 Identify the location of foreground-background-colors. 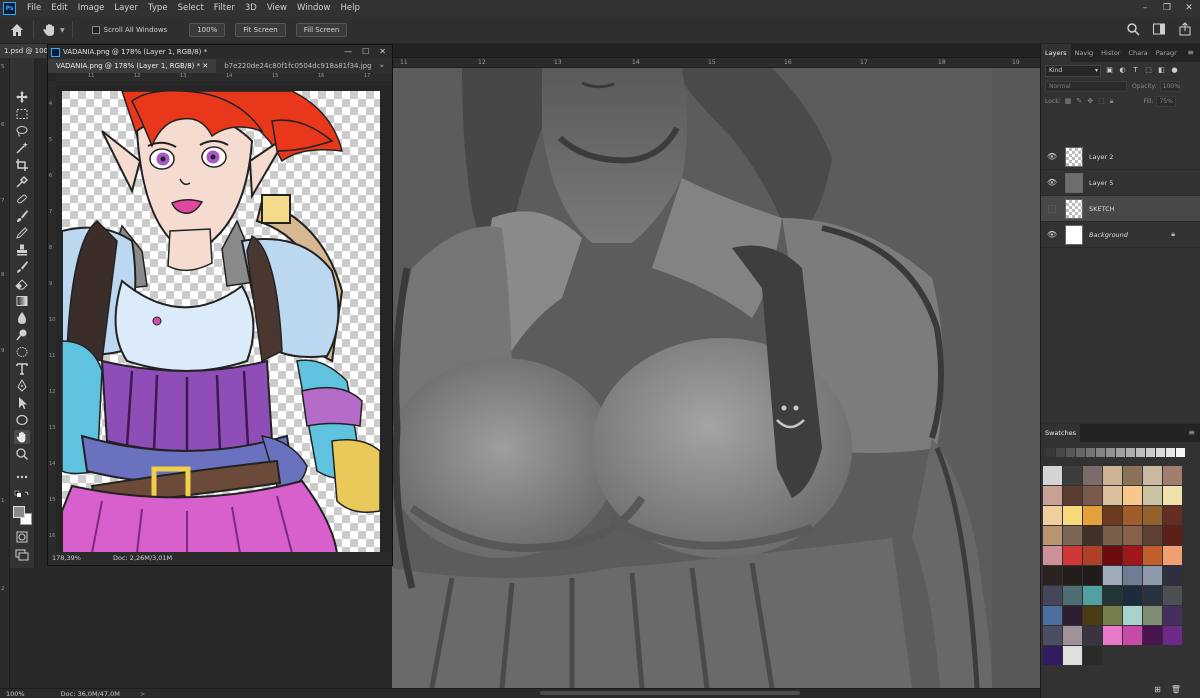
(23, 516).